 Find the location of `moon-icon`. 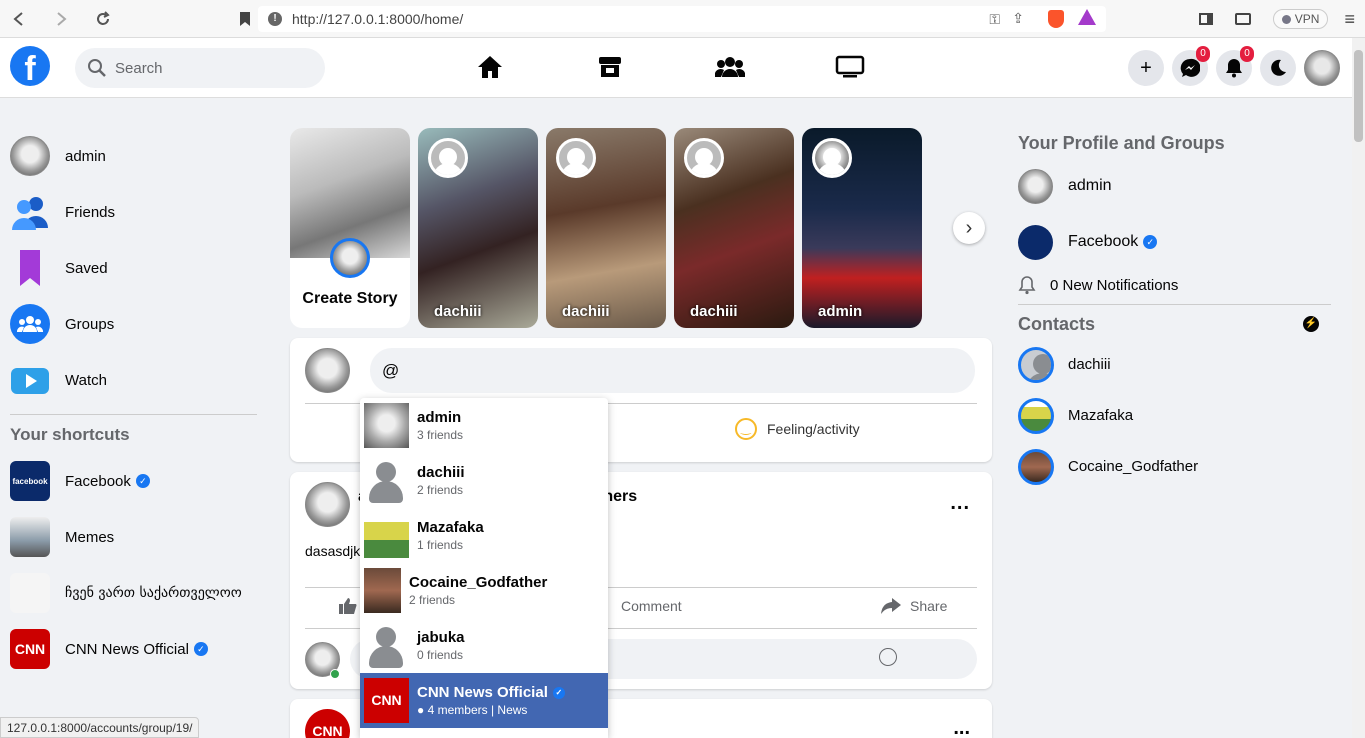

moon-icon is located at coordinates (1278, 67).